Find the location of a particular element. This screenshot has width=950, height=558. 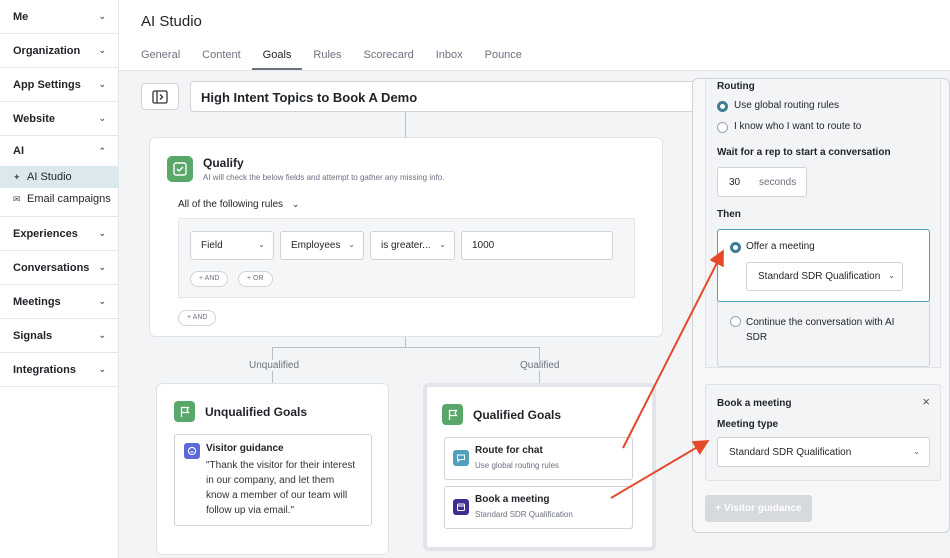

tab-pounce: Pounce is located at coordinates (503, 57).